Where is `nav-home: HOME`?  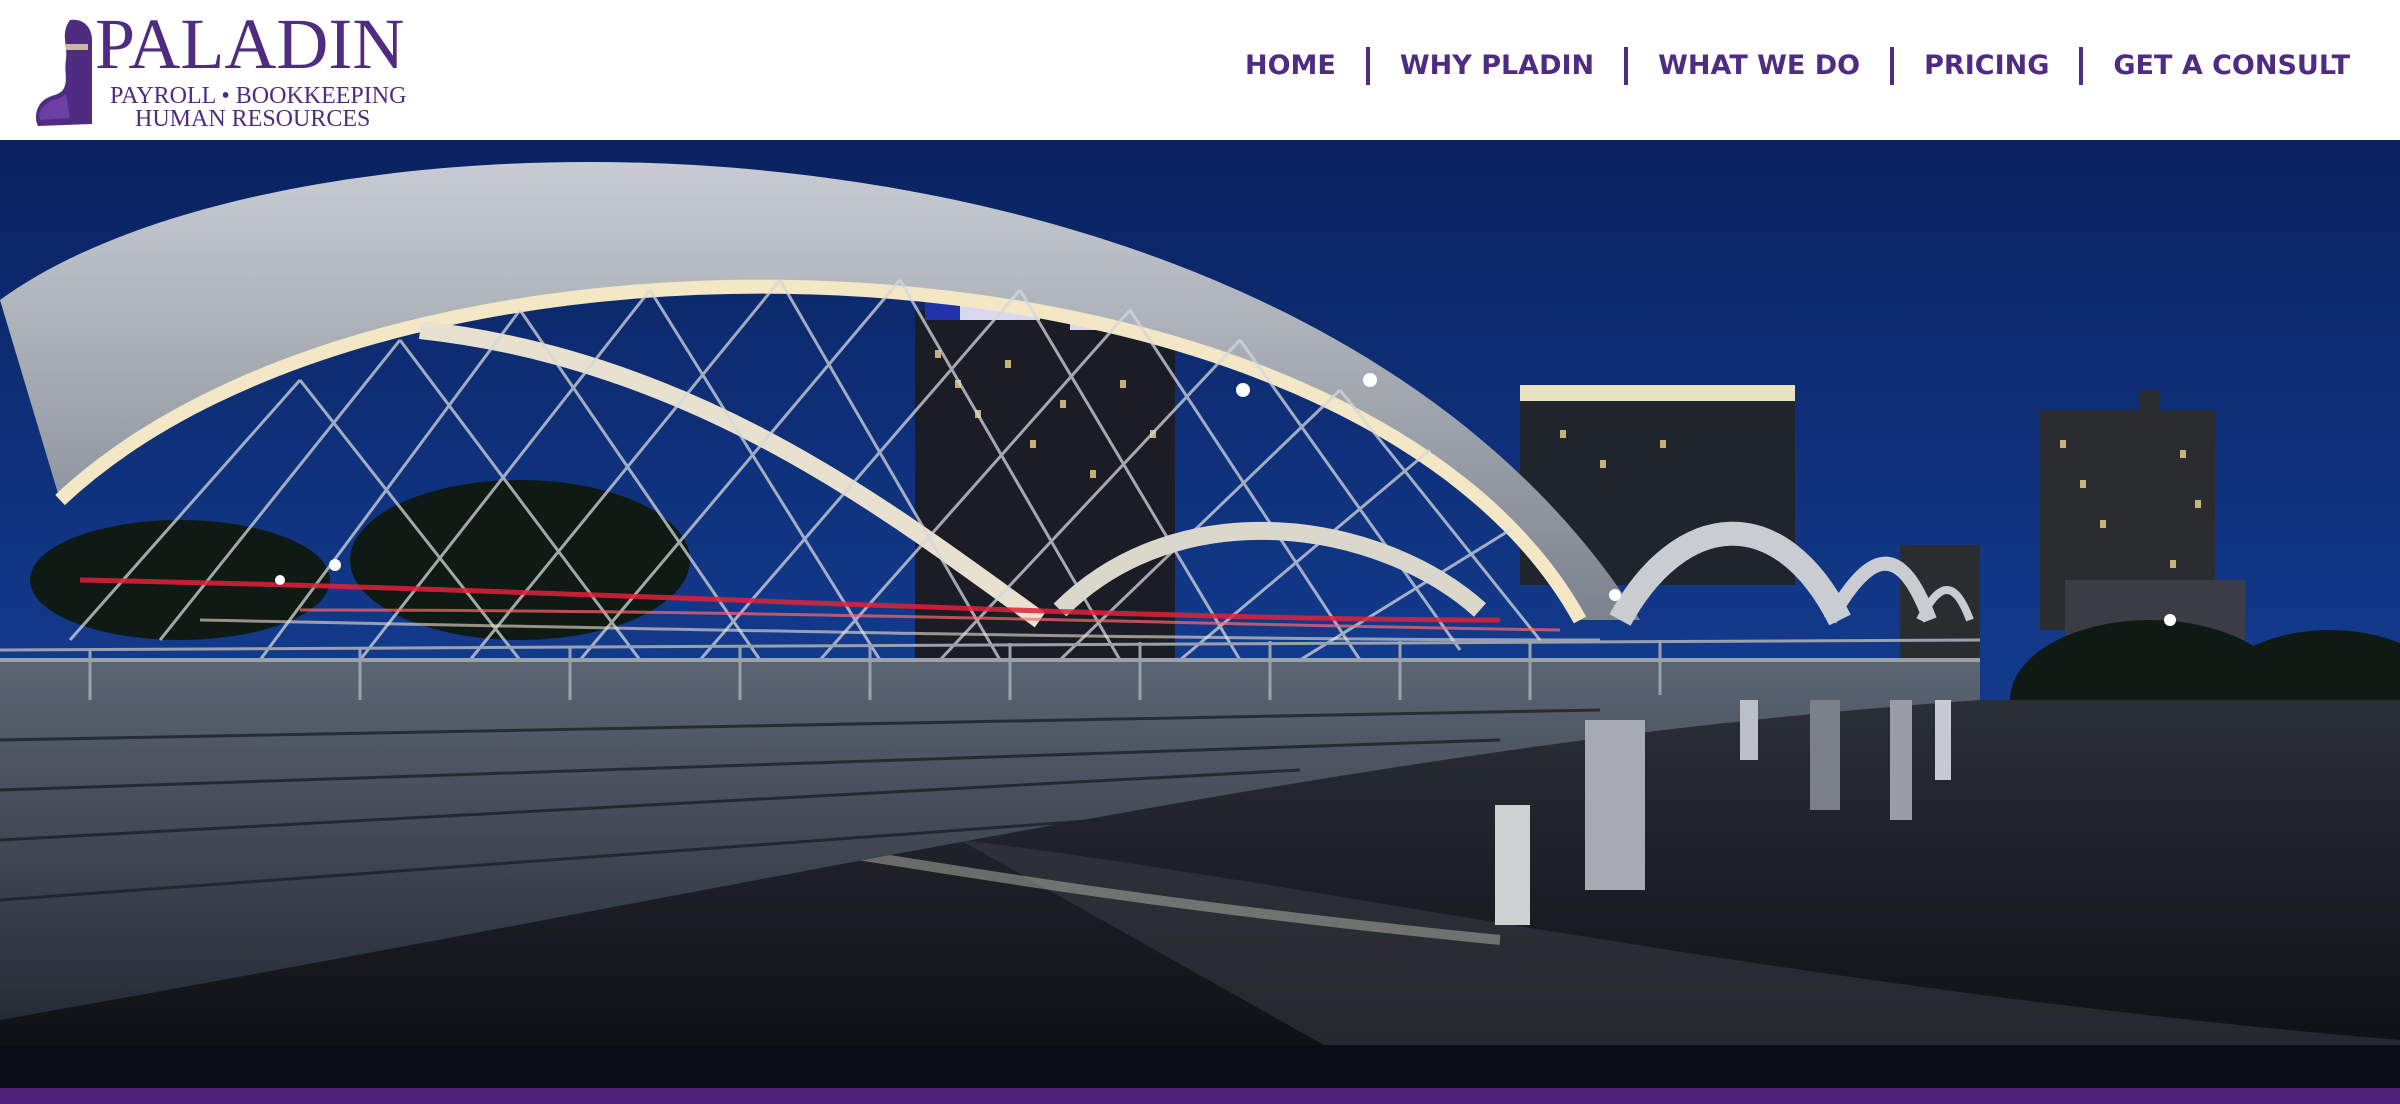
nav-home: HOME is located at coordinates (1290, 66).